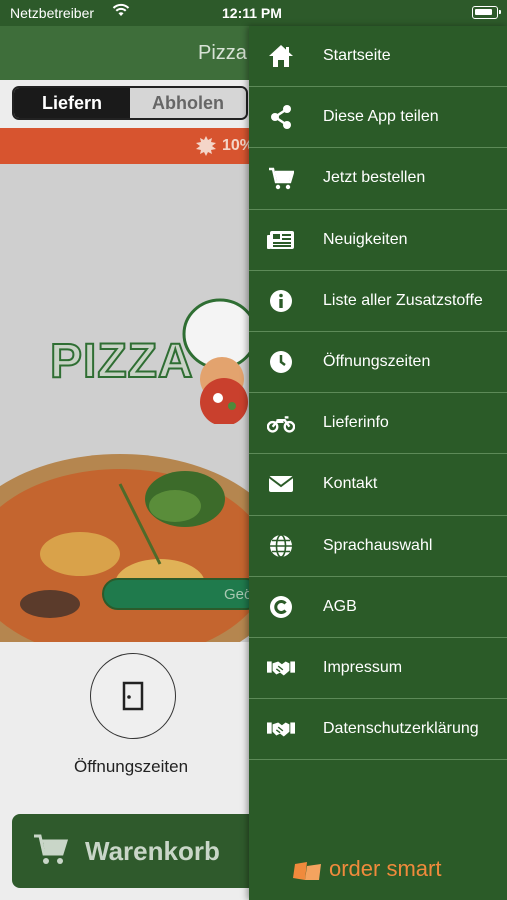  I want to click on menu-label: Lieferinfo, so click(356, 423).